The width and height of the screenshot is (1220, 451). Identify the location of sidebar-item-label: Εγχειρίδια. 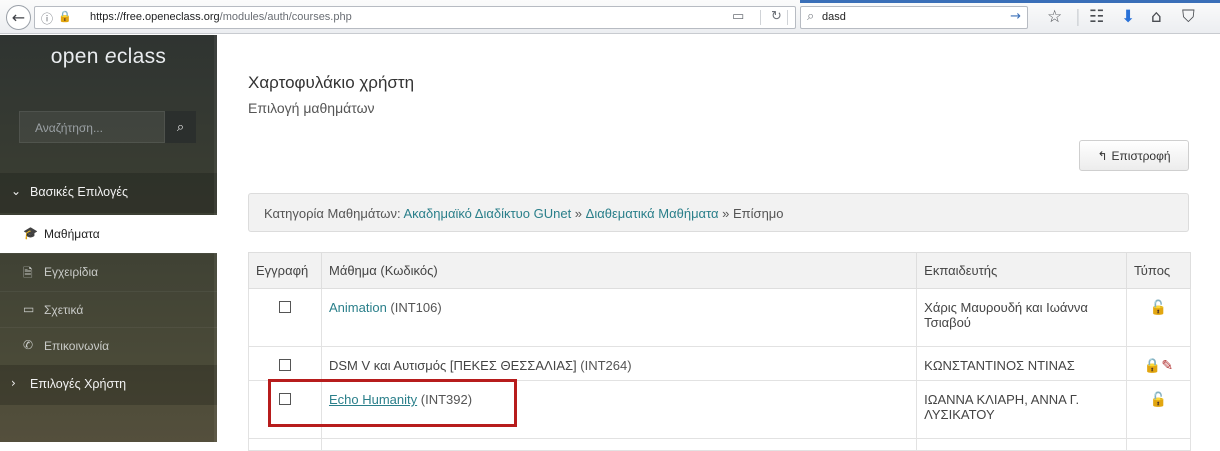
(71, 272).